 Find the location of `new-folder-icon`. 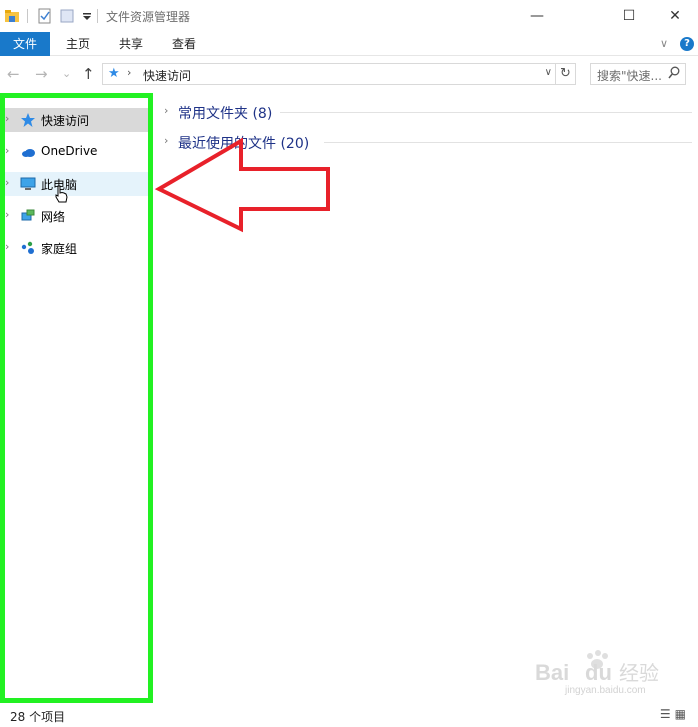

new-folder-icon is located at coordinates (67, 16).